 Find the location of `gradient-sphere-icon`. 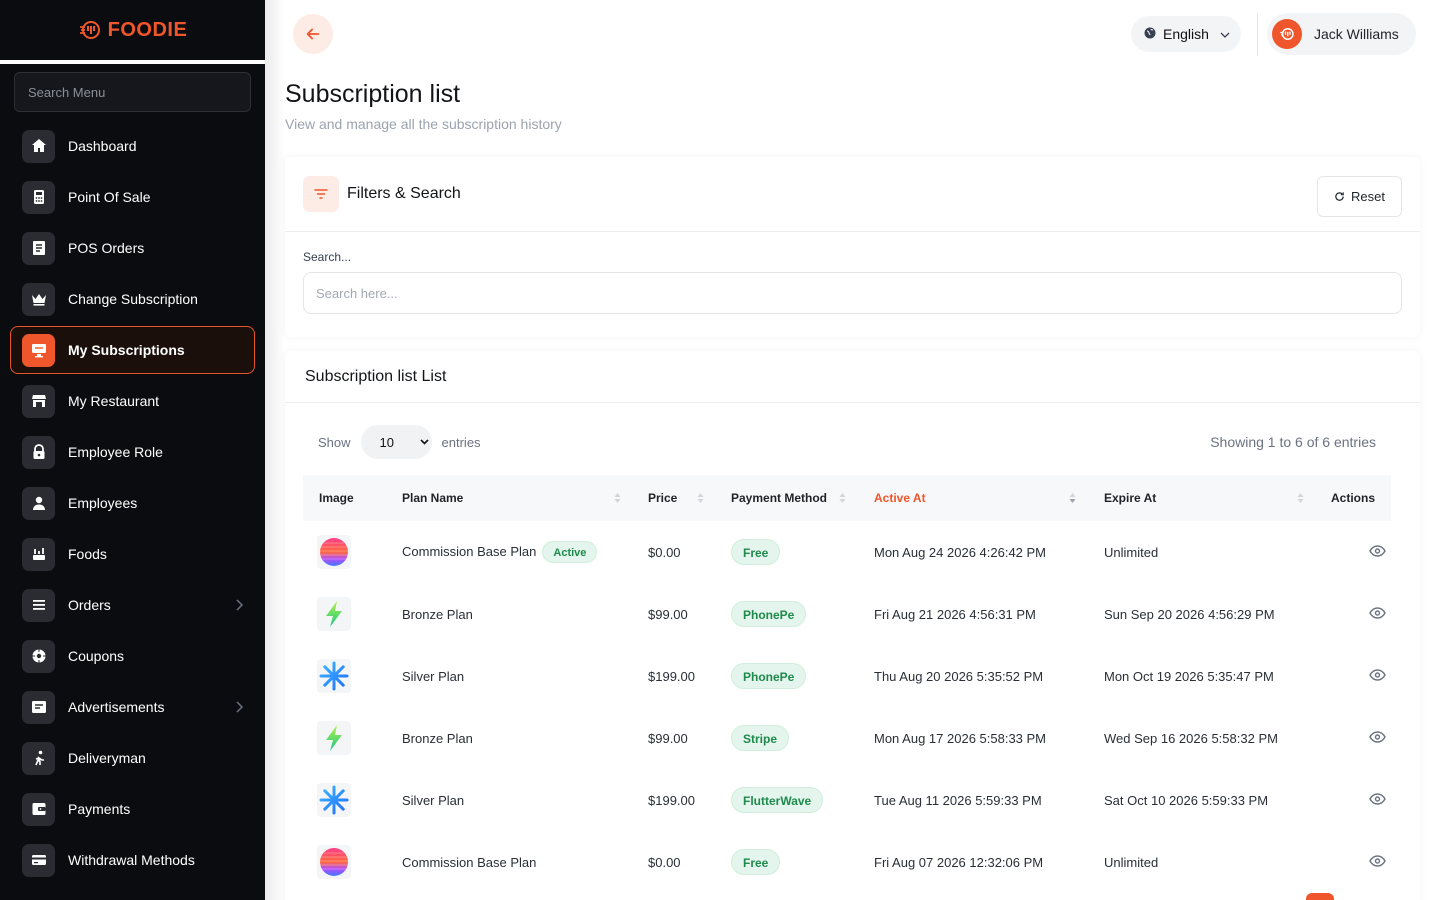

gradient-sphere-icon is located at coordinates (334, 862).